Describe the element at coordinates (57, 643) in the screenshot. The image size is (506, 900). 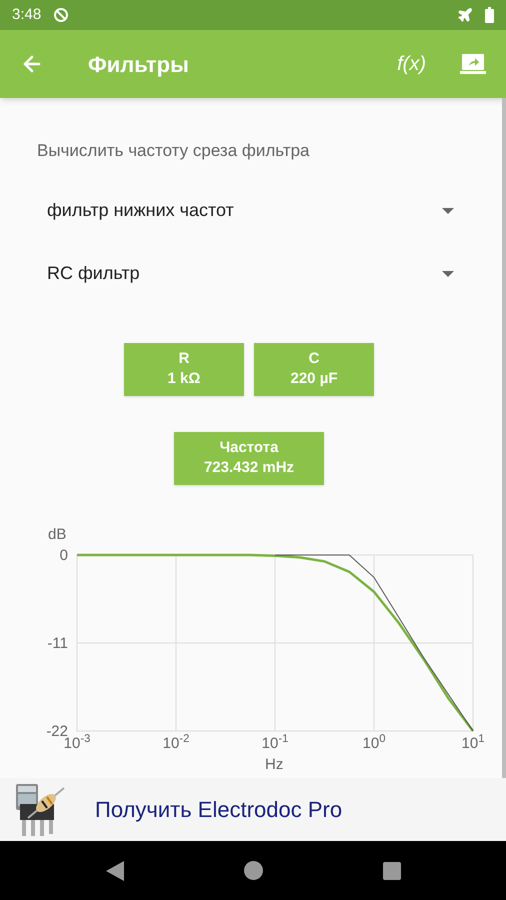
I see `y-tick-label: -11` at that location.